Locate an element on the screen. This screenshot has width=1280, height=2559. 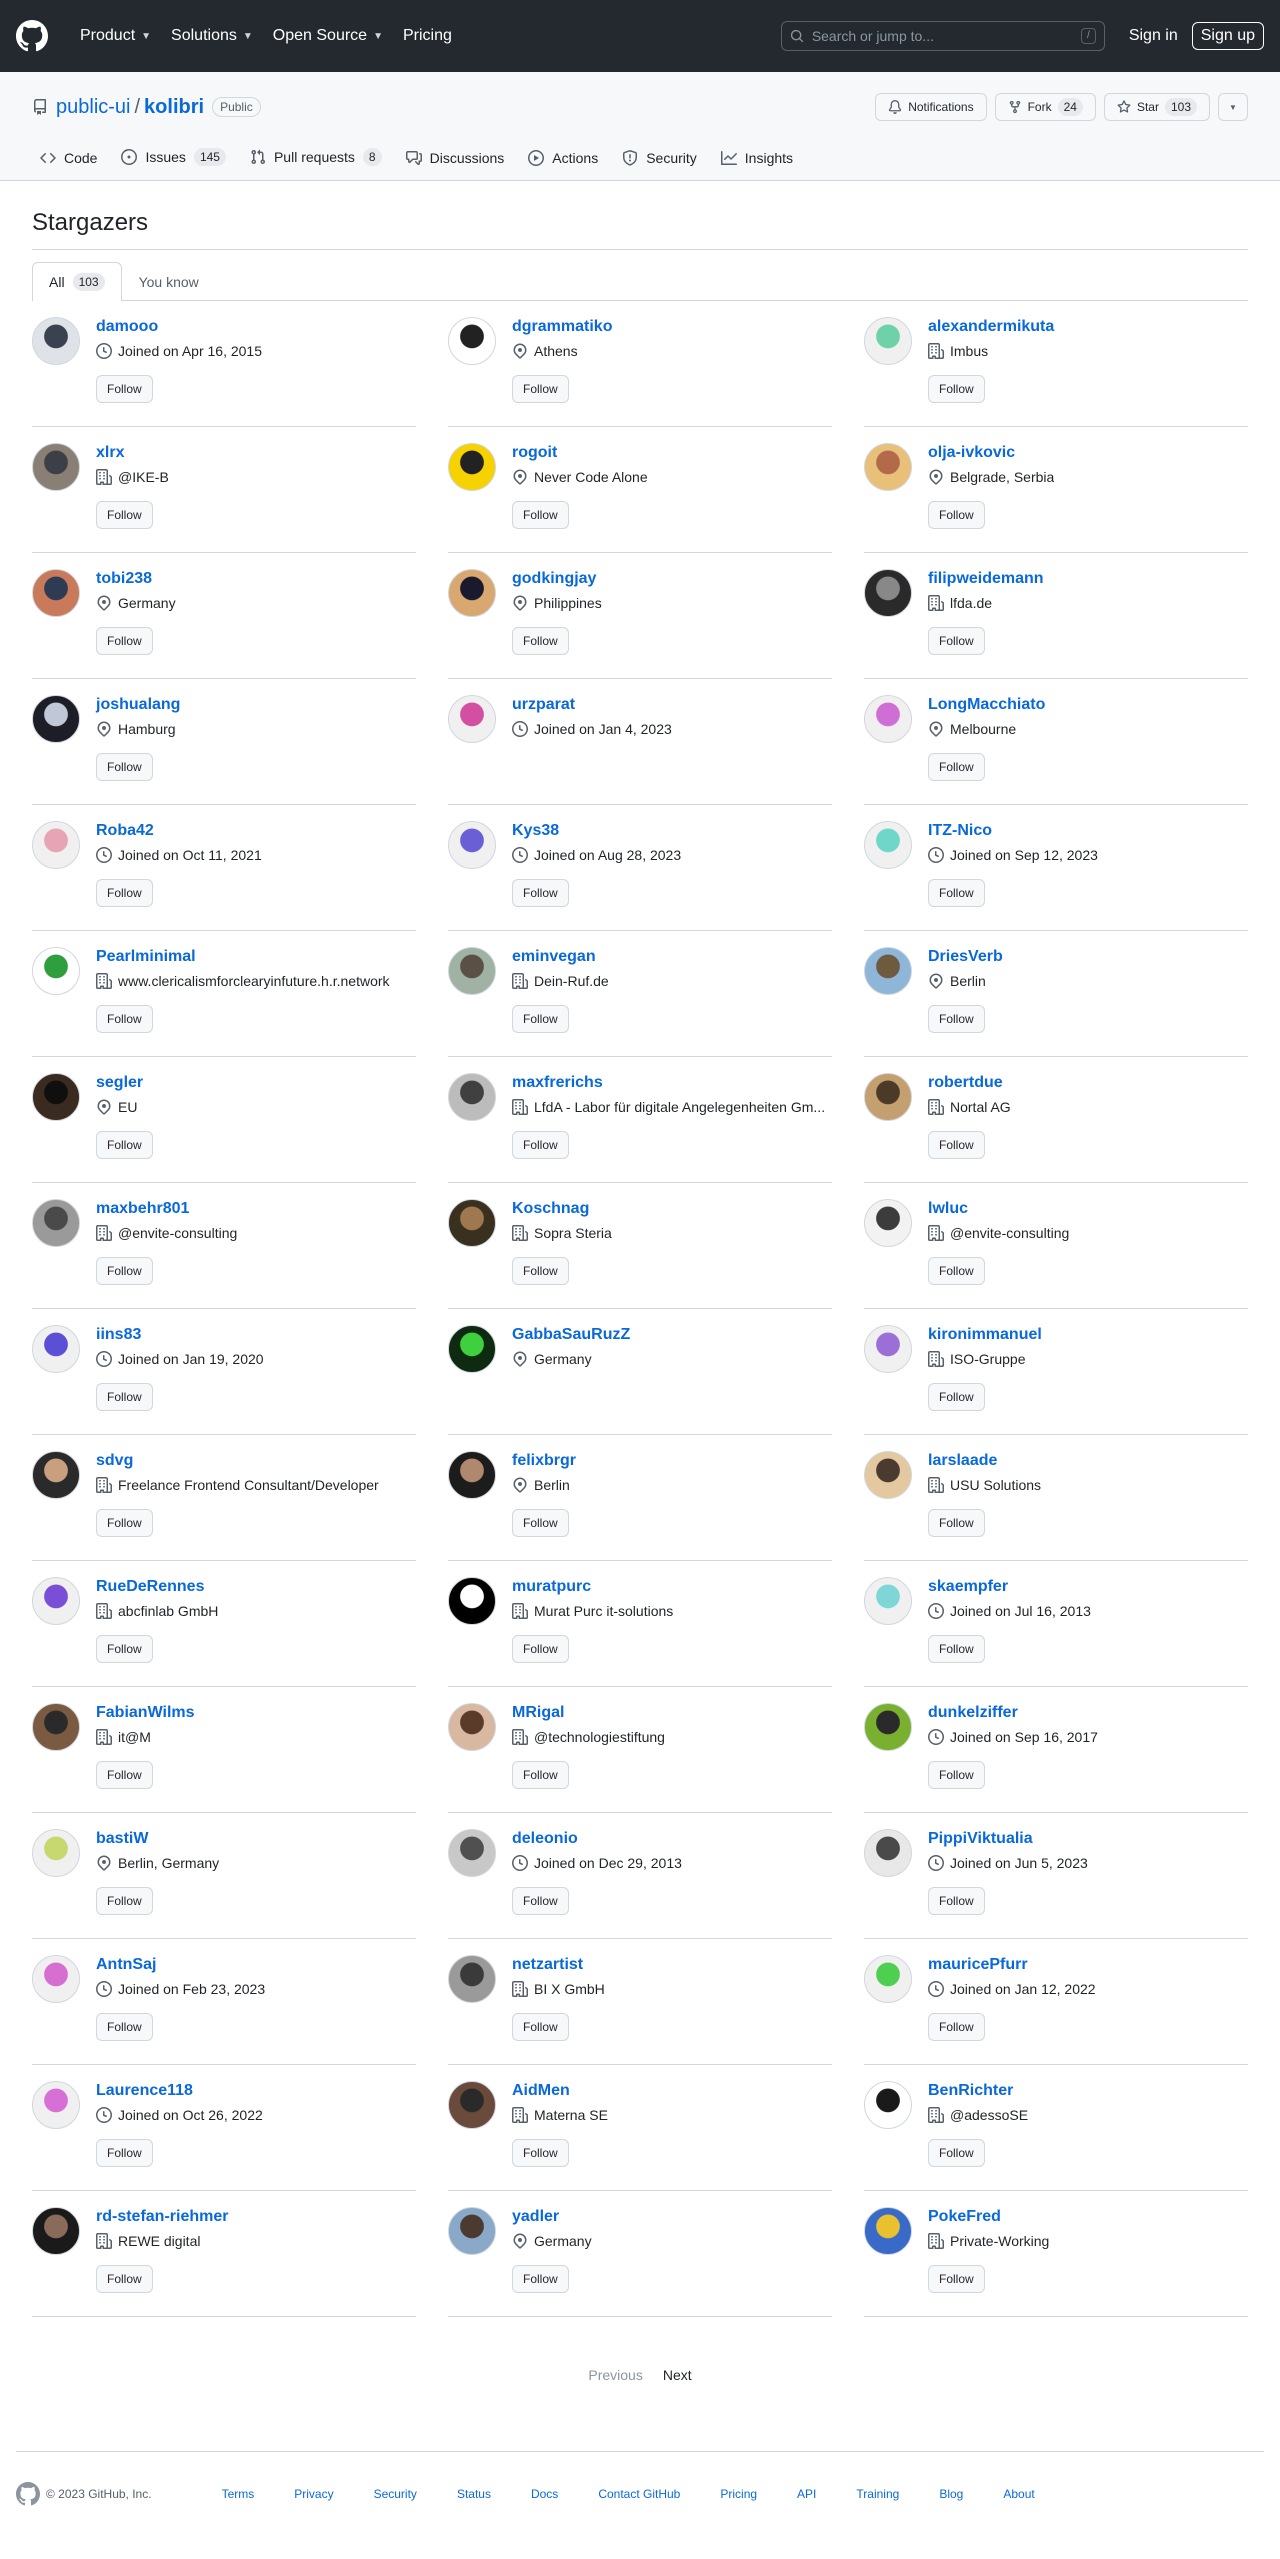
username-link: deleonio is located at coordinates (672, 1839).